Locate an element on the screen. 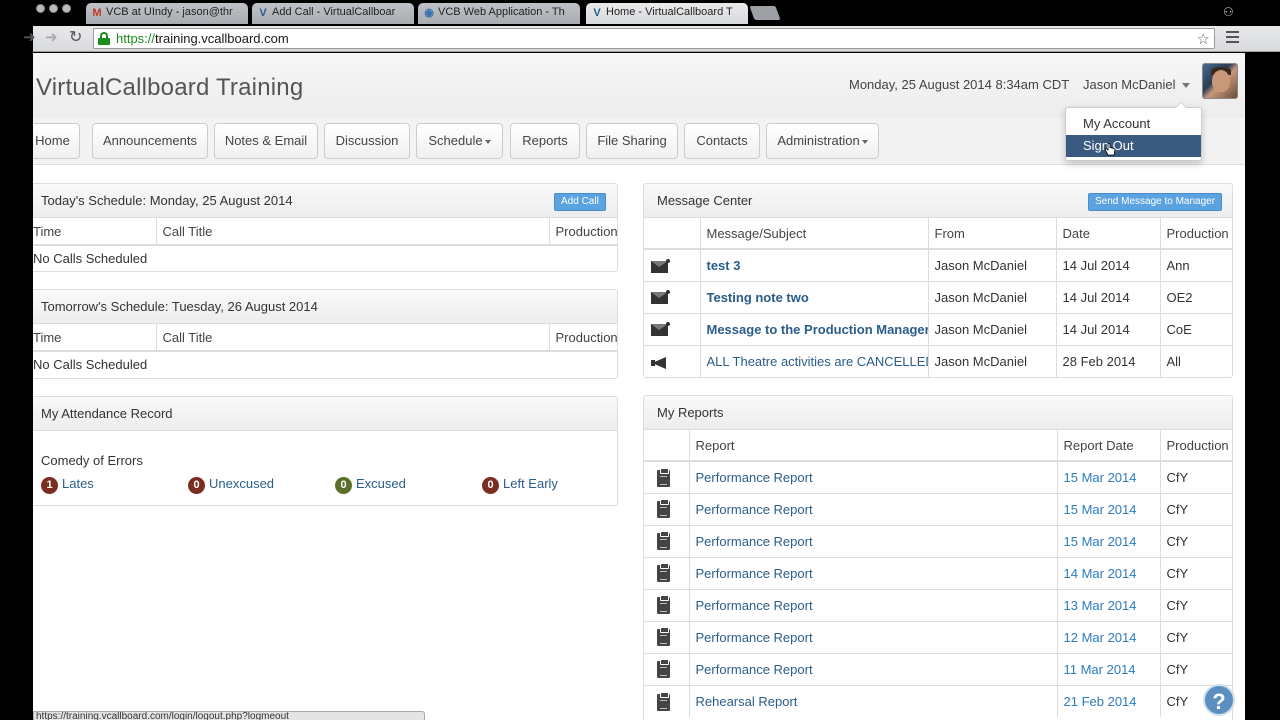 The image size is (1280, 720). browser-tab-gmail: M VCB at UIndy - jason@thr is located at coordinates (167, 13).